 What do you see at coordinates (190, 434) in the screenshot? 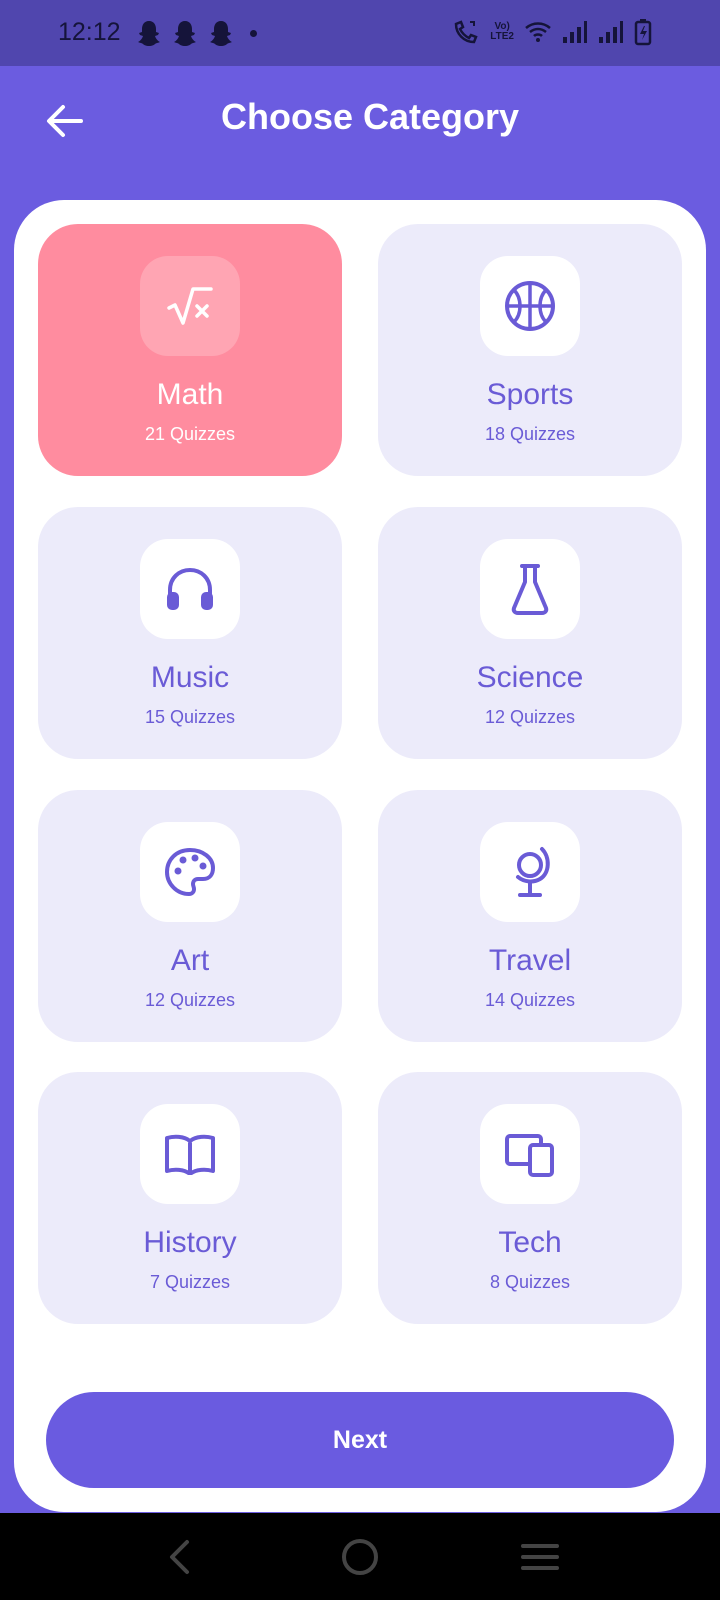
I see `category-count: 21 Quizzes` at bounding box center [190, 434].